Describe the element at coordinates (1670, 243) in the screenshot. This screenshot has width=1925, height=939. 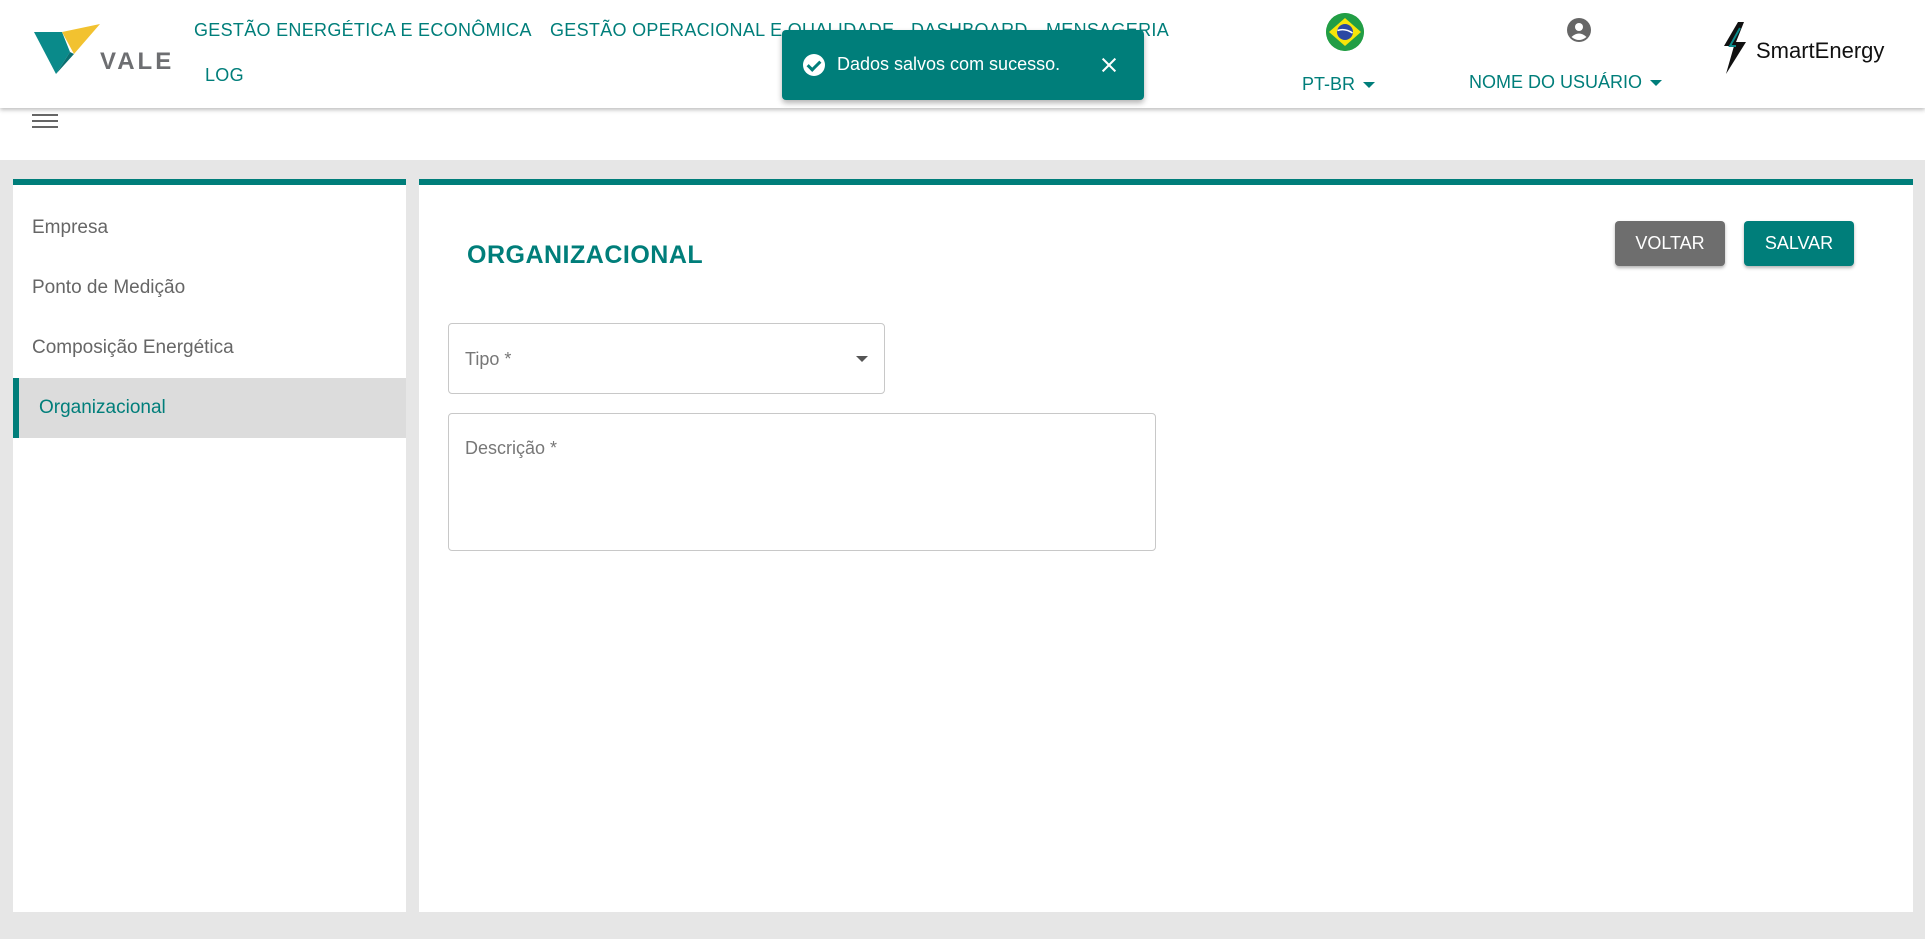
I see `back-button: VOLTAR` at that location.